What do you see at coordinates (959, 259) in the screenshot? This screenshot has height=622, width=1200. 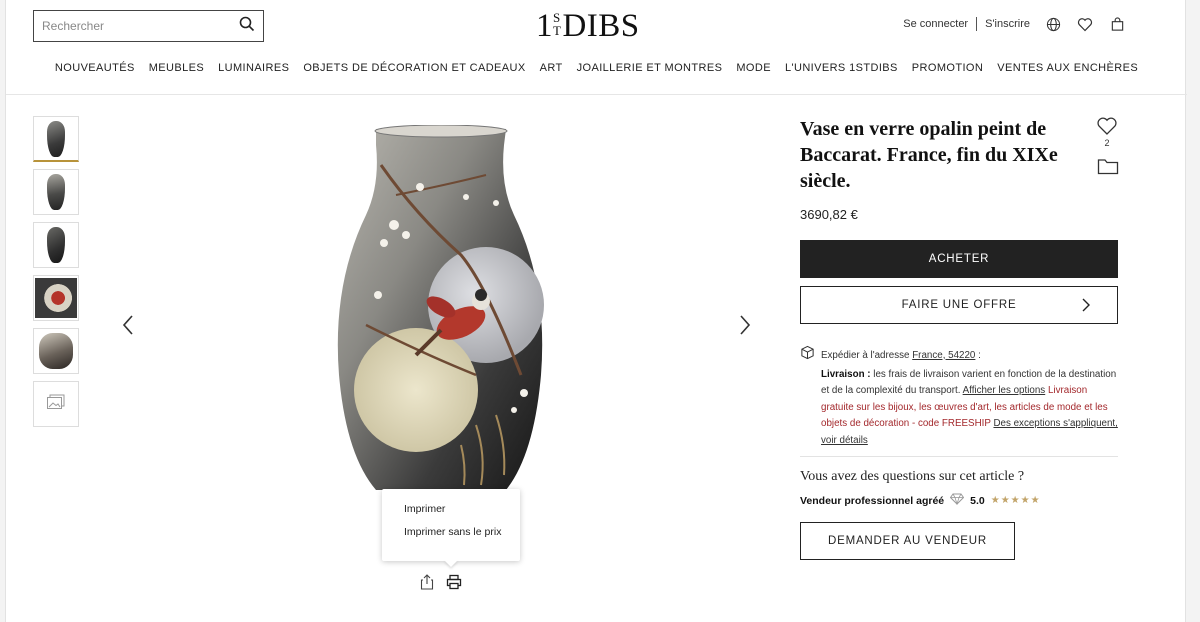 I see `buy-button: ACHETER` at bounding box center [959, 259].